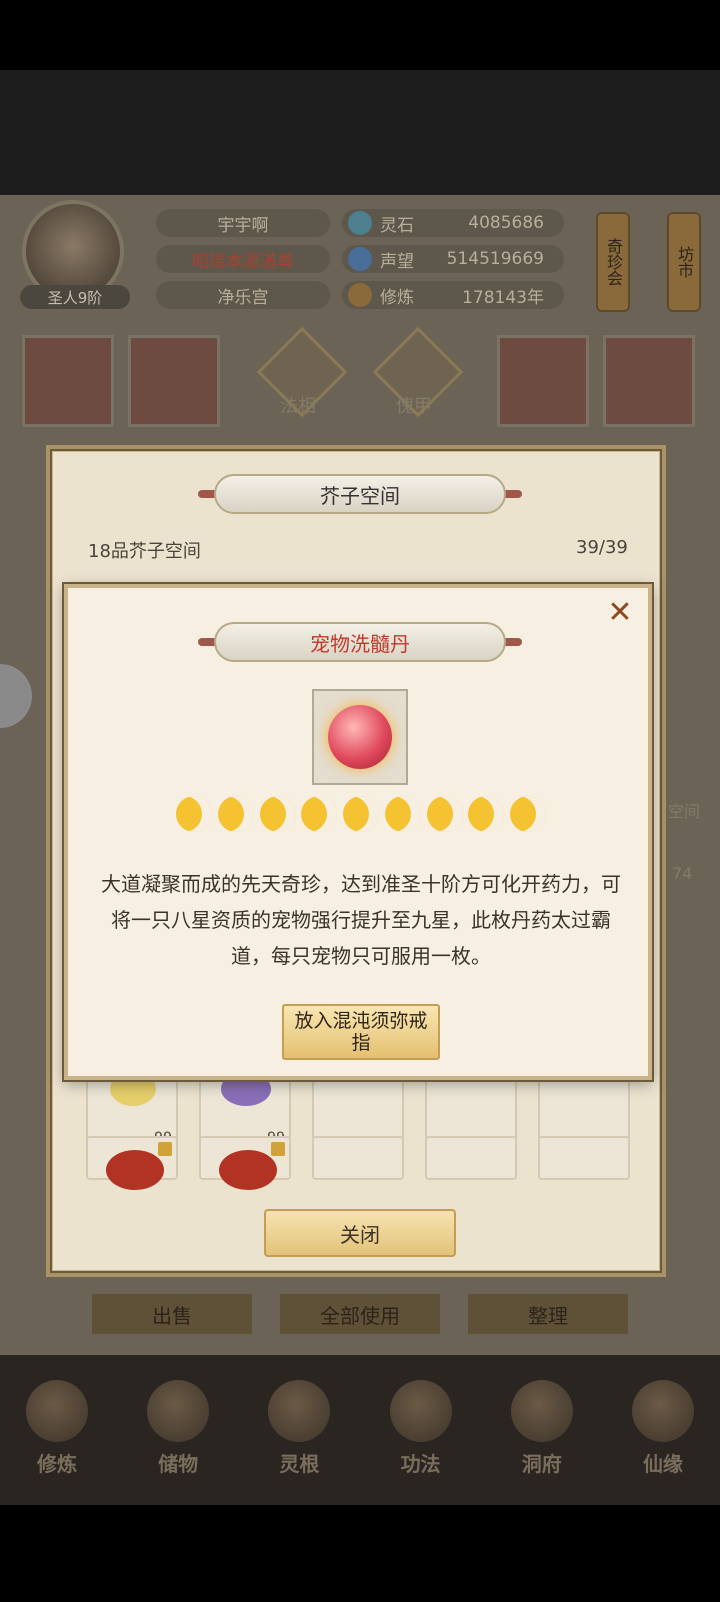 The width and height of the screenshot is (720, 1602). I want to click on technique-book-icon, so click(420, 1411).